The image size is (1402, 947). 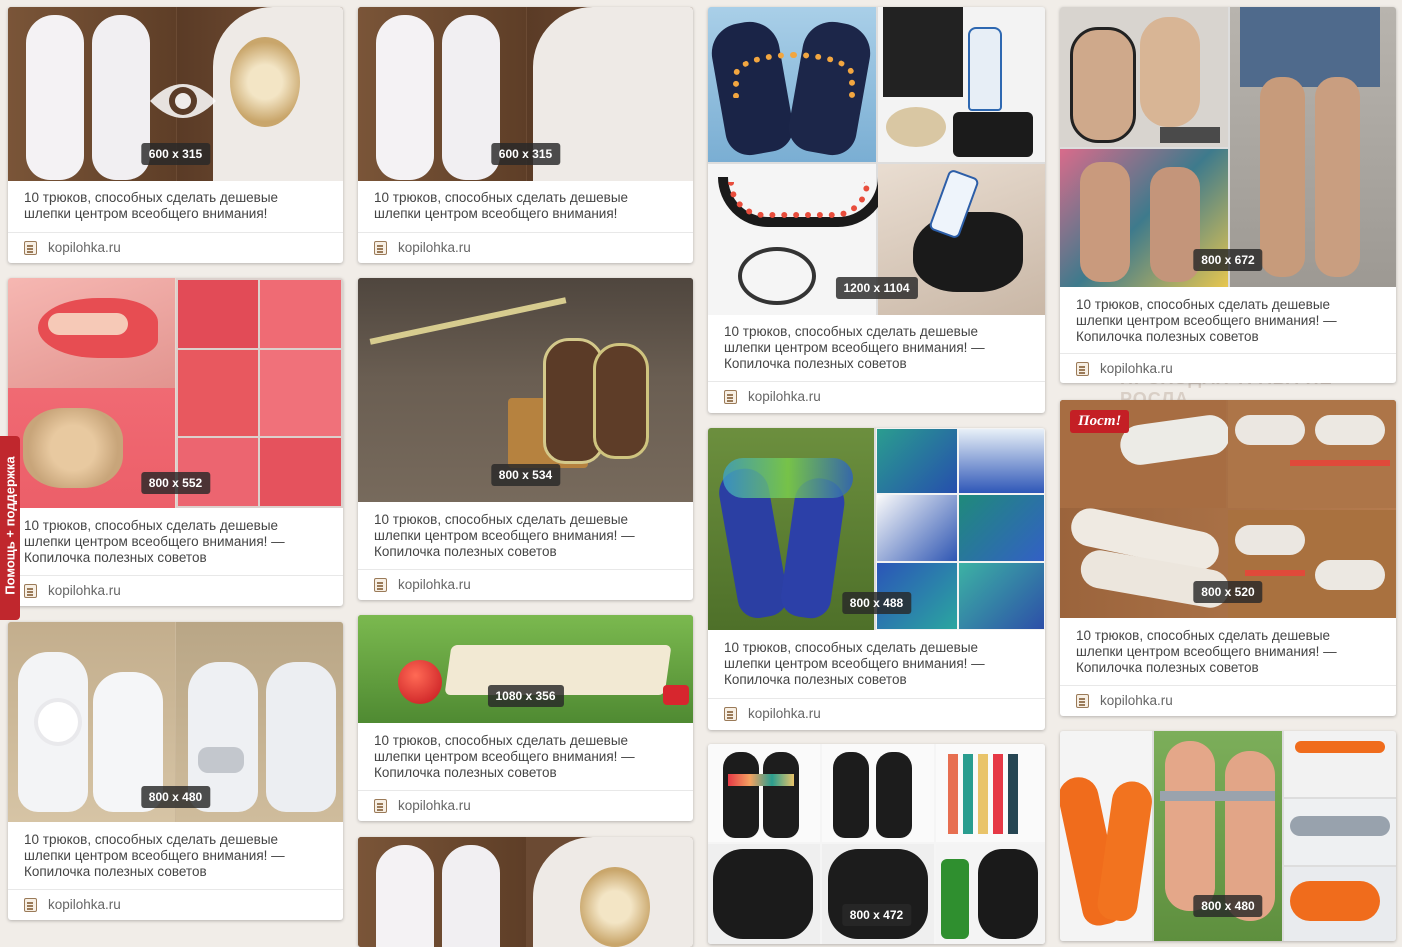 I want to click on card-image: 1200 x 1104, so click(x=876, y=161).